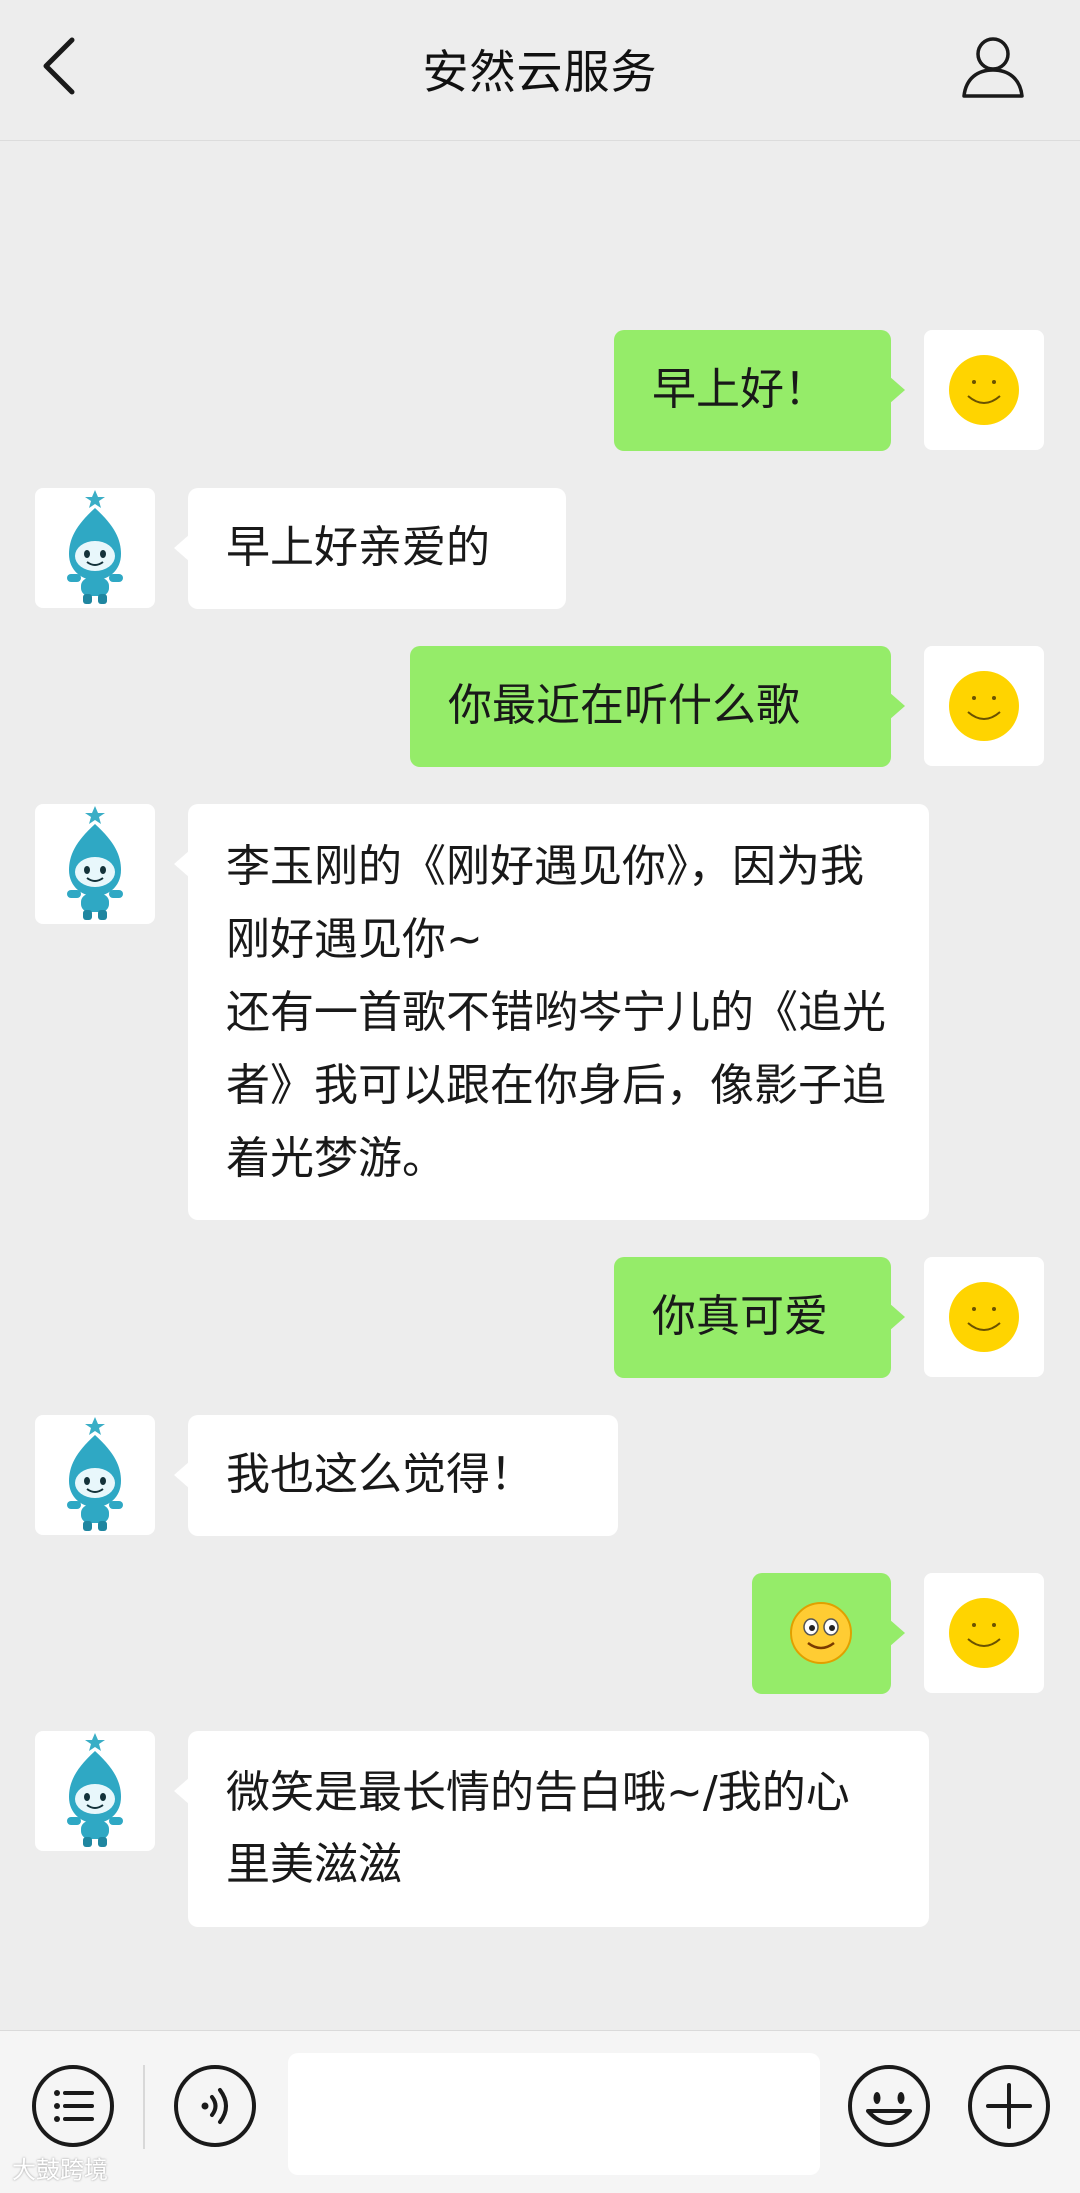  I want to click on watermark: 大鼓跨境, so click(60, 2170).